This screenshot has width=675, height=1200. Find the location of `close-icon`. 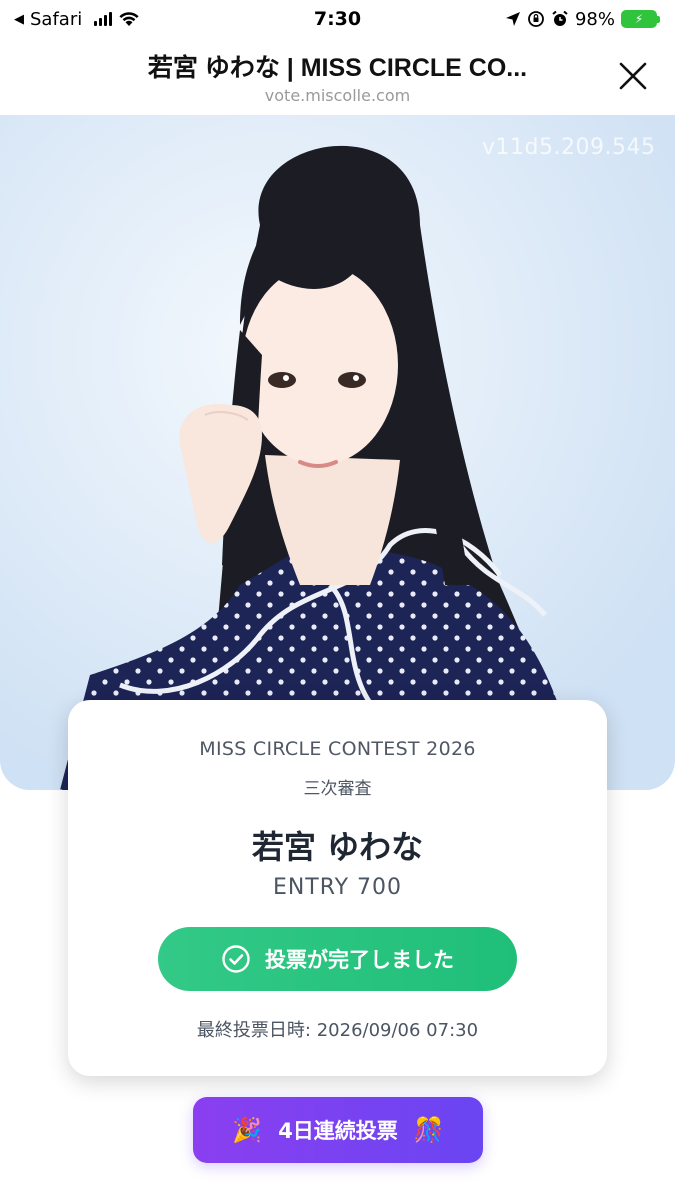

close-icon is located at coordinates (633, 76).